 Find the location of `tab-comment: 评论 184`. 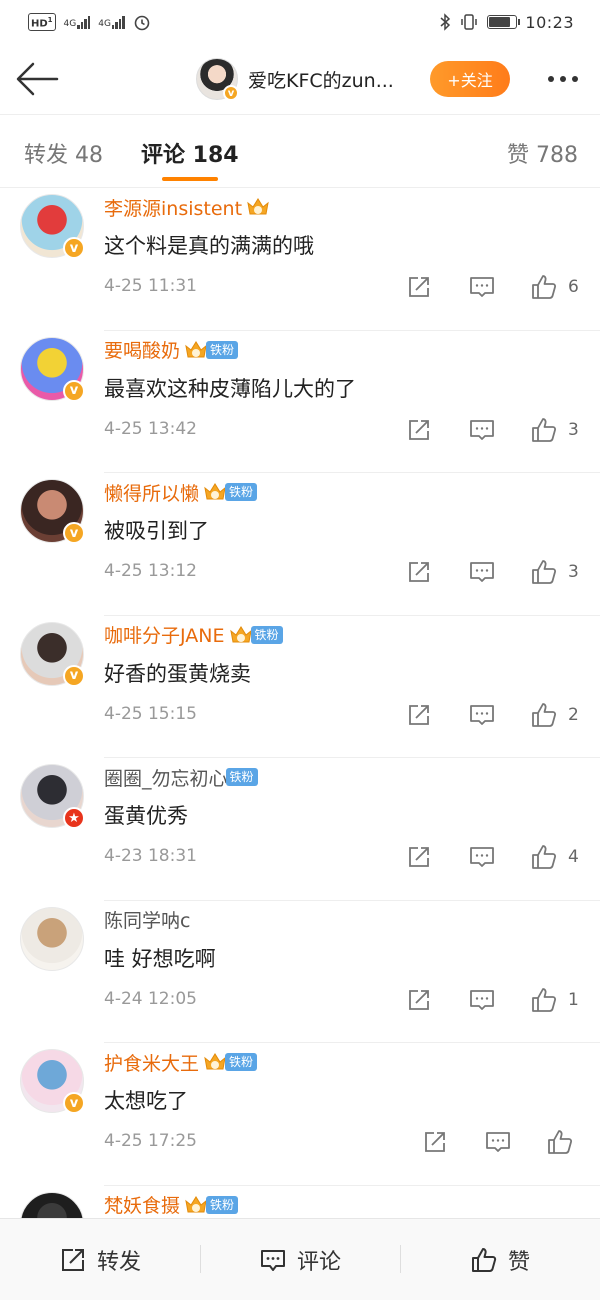

tab-comment: 评论 184 is located at coordinates (190, 153).